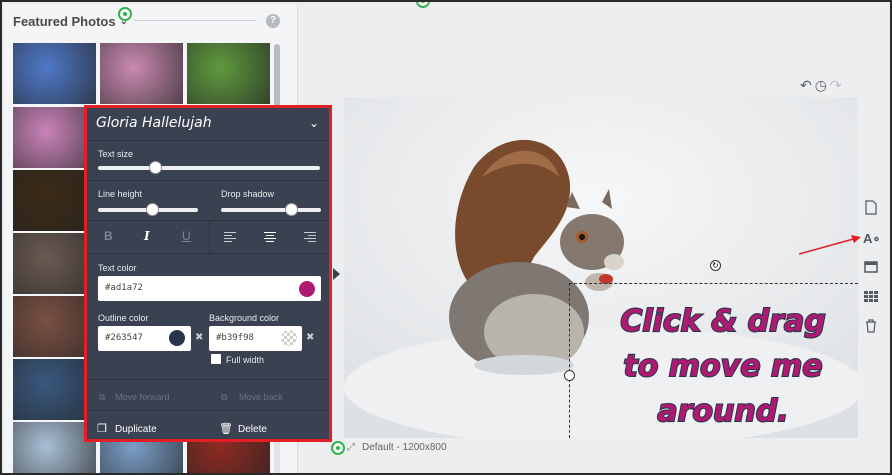  Describe the element at coordinates (117, 268) in the screenshot. I see `text-color-label: Text color` at that location.